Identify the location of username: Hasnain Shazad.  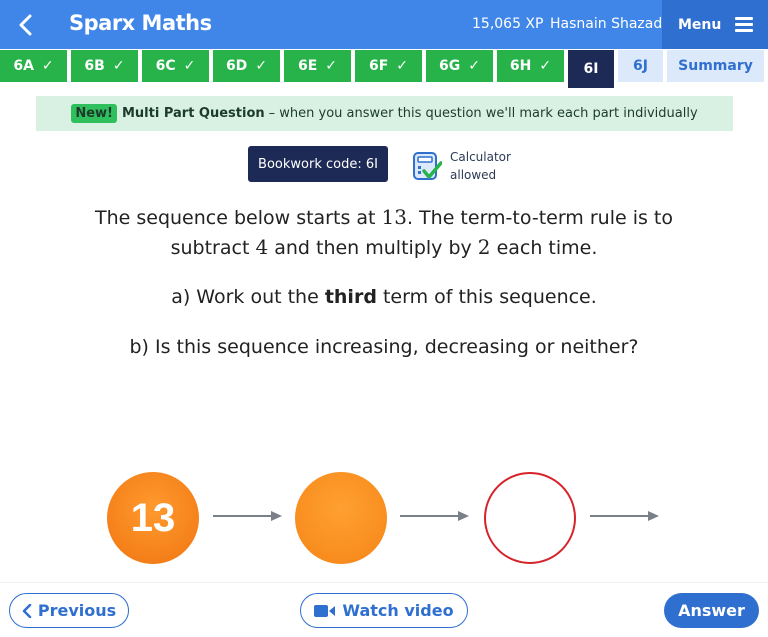
(606, 24).